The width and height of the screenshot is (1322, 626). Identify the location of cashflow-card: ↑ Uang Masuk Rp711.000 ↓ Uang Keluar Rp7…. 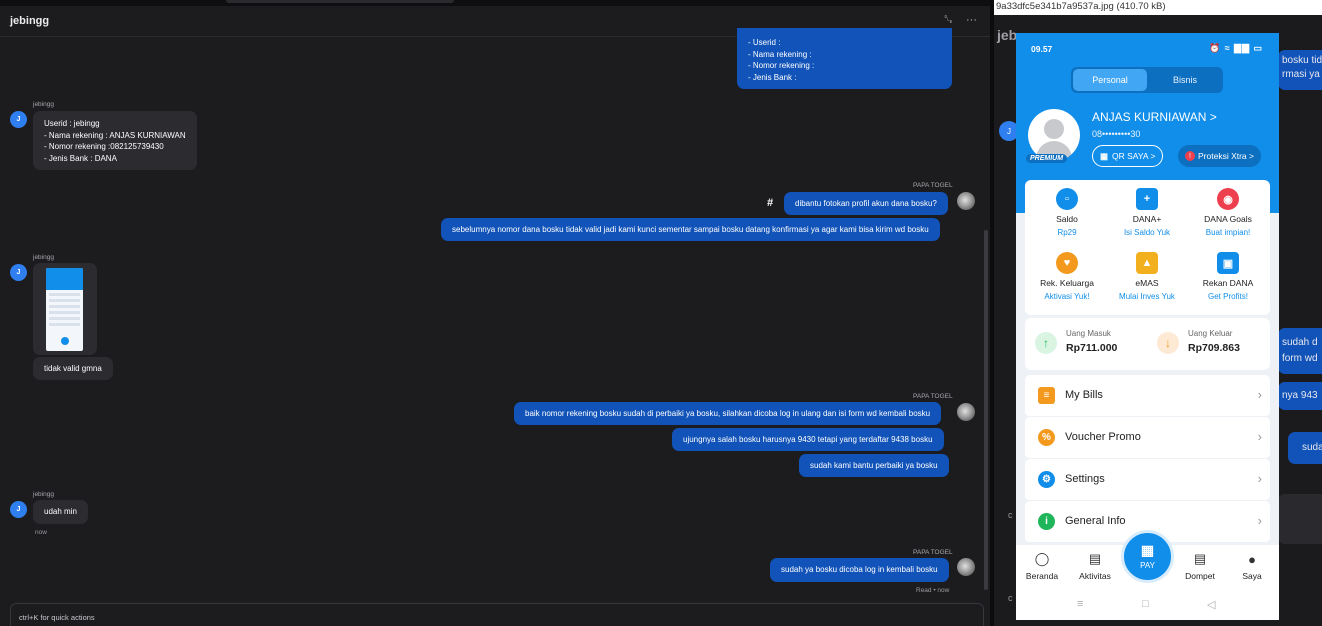
(1147, 344).